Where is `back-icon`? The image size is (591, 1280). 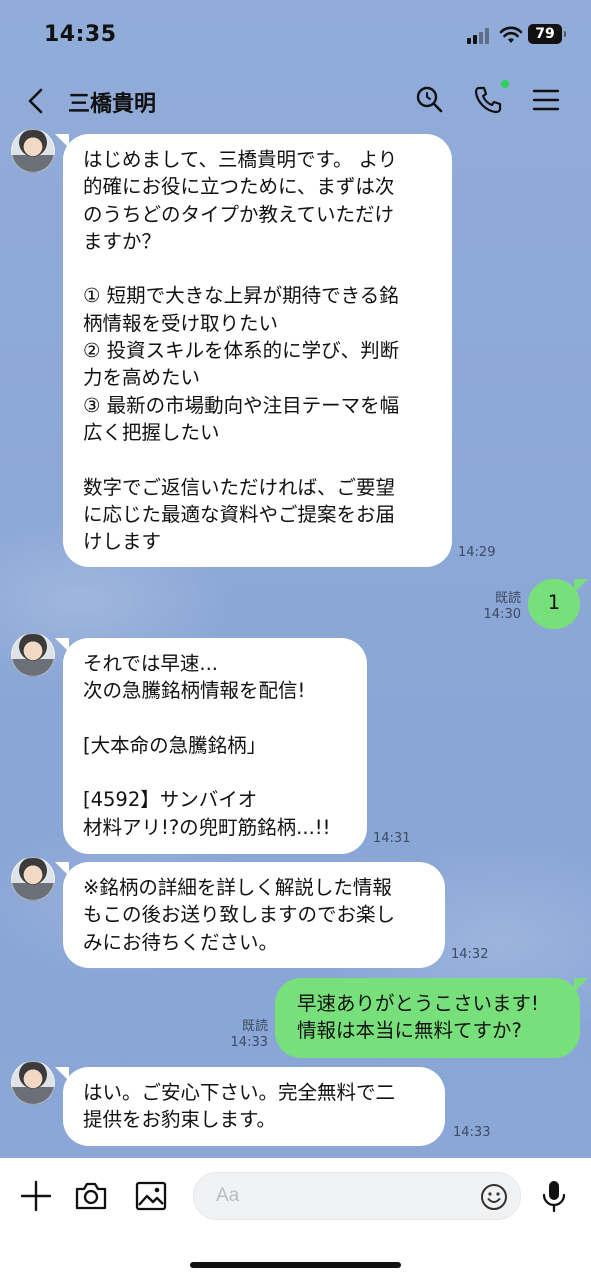 back-icon is located at coordinates (36, 101).